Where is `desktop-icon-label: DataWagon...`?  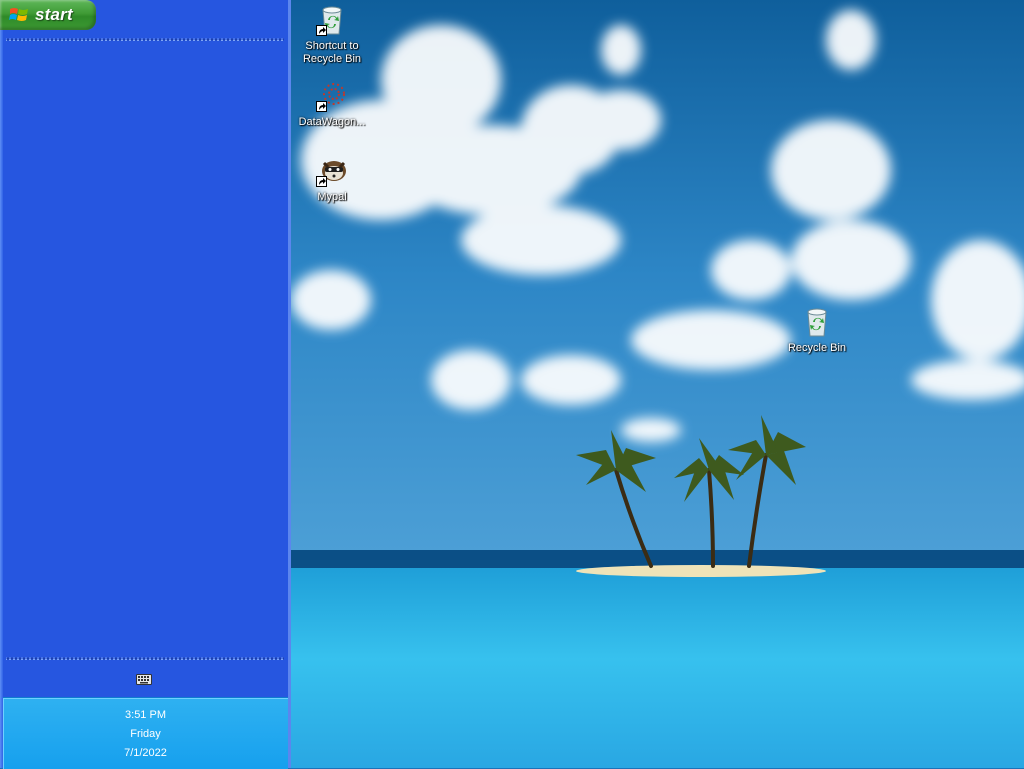 desktop-icon-label: DataWagon... is located at coordinates (332, 122).